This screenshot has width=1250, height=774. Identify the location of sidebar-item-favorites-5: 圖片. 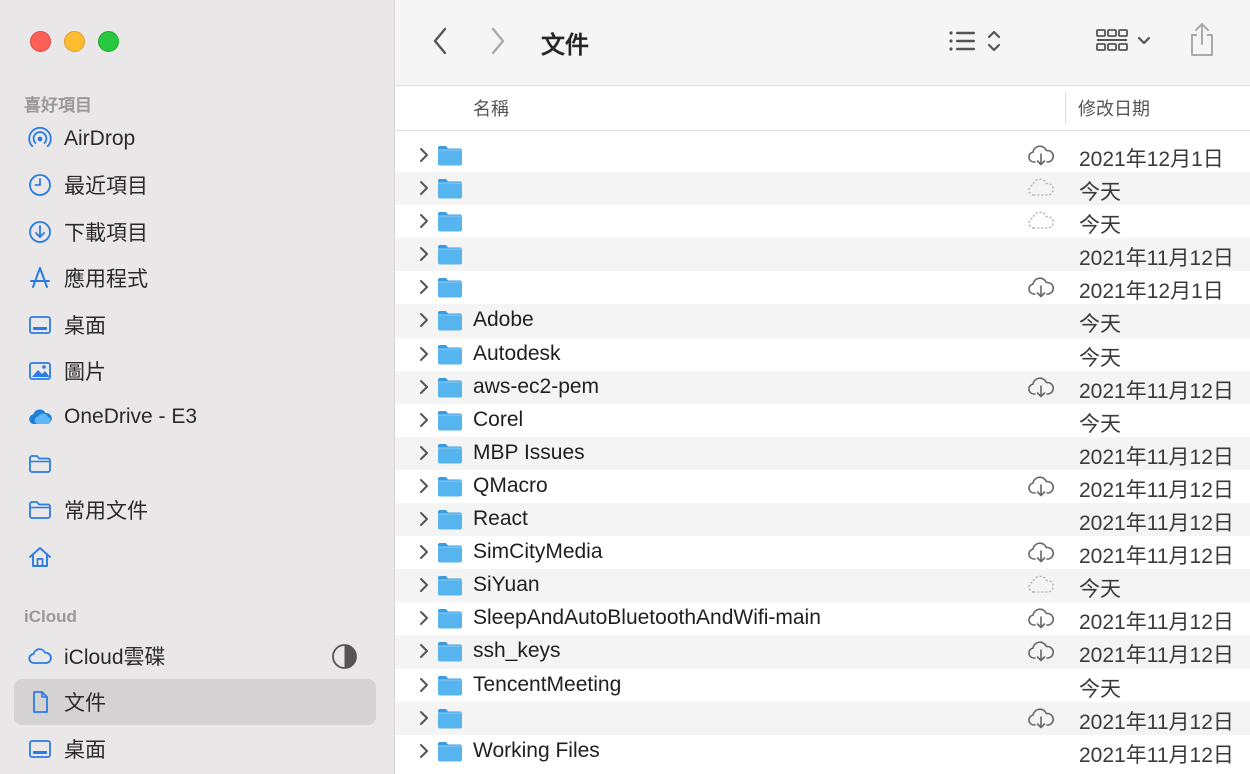
(195, 371).